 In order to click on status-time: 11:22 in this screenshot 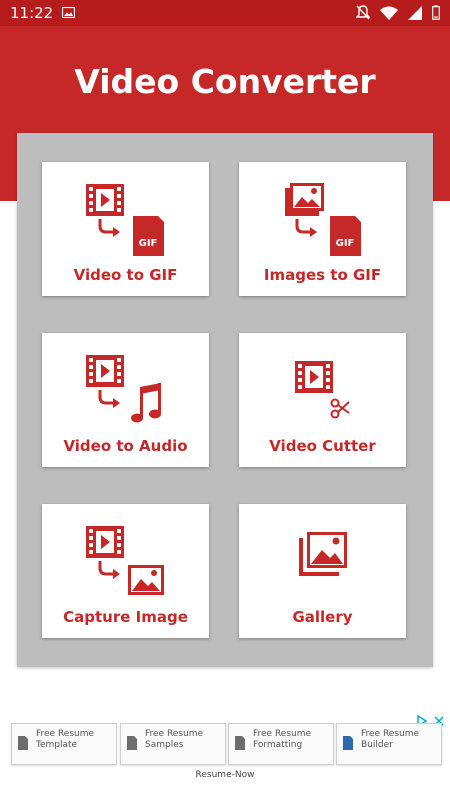, I will do `click(32, 13)`.